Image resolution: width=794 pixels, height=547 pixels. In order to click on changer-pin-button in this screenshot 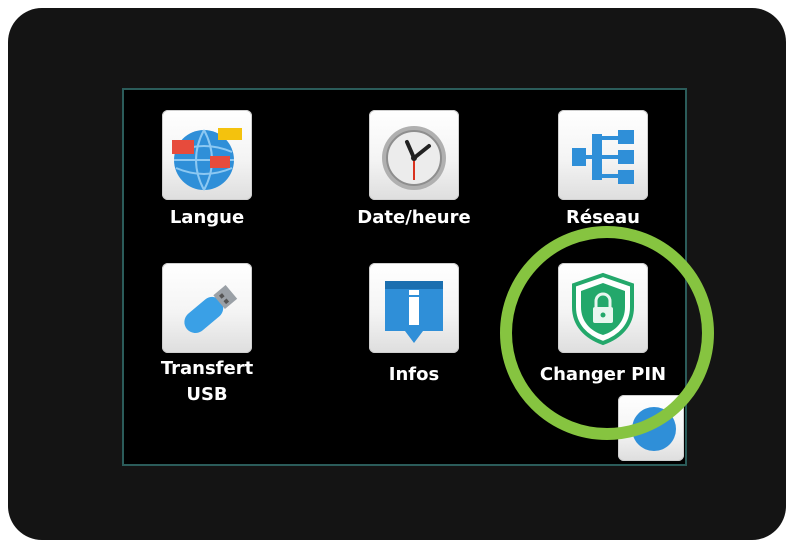, I will do `click(603, 308)`.